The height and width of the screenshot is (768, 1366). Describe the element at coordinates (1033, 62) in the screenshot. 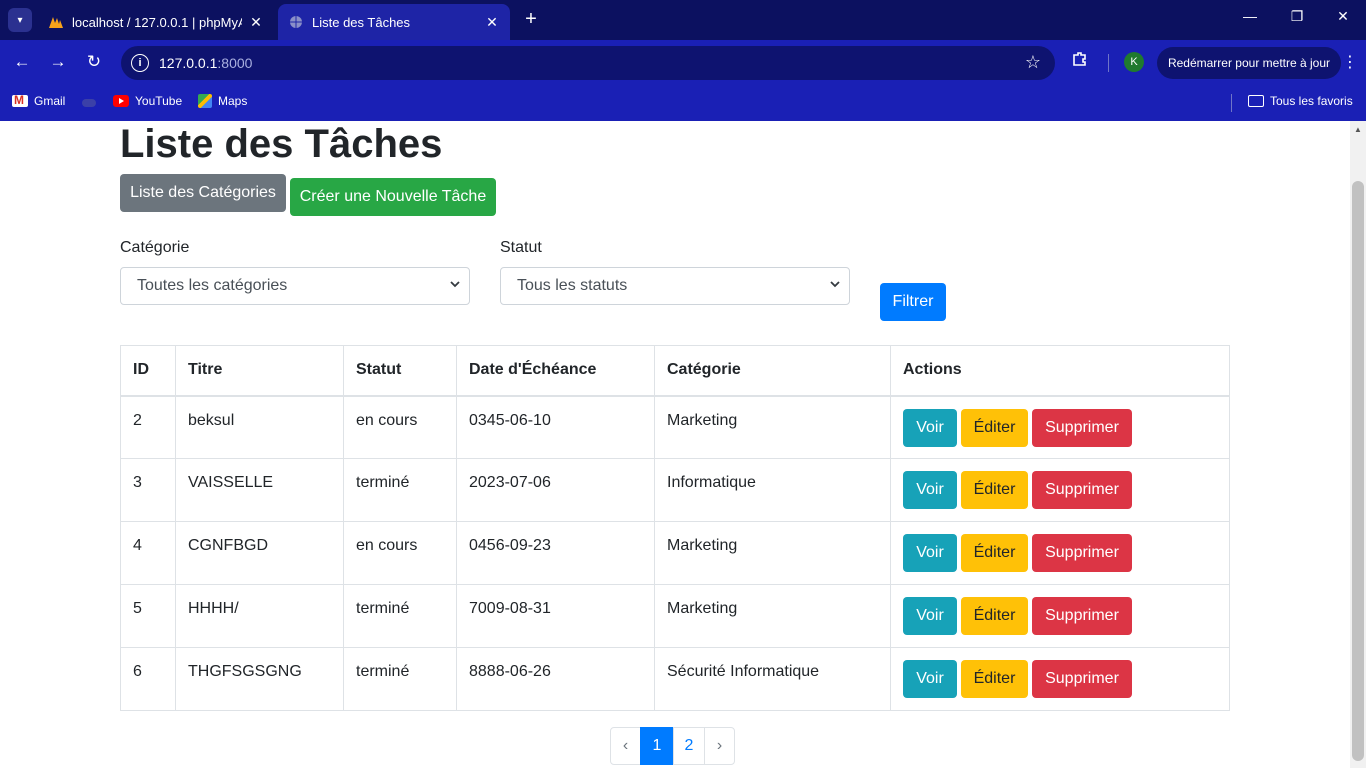

I see `bookmark-star-icon: ☆` at that location.